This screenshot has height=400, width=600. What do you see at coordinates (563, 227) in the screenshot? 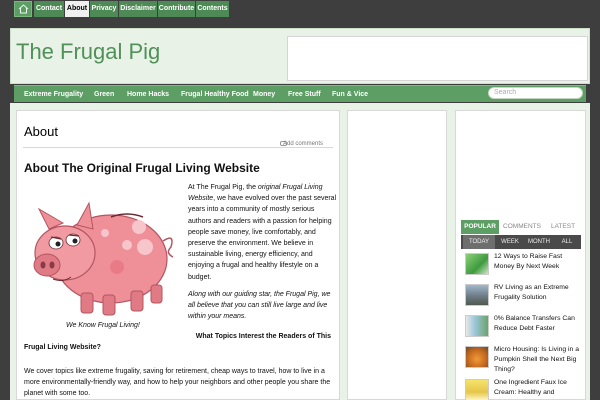
I see `tab-latest: LATEST` at bounding box center [563, 227].